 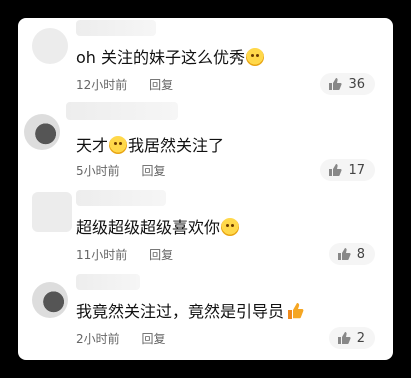 I want to click on like-count: 36, so click(x=356, y=84).